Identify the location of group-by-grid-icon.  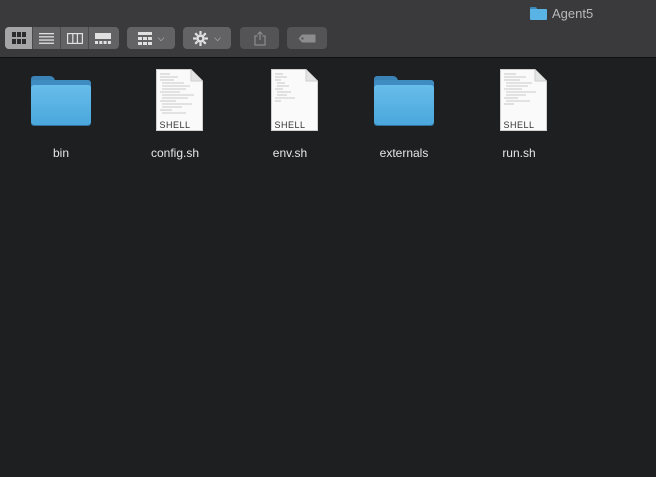
(144, 38).